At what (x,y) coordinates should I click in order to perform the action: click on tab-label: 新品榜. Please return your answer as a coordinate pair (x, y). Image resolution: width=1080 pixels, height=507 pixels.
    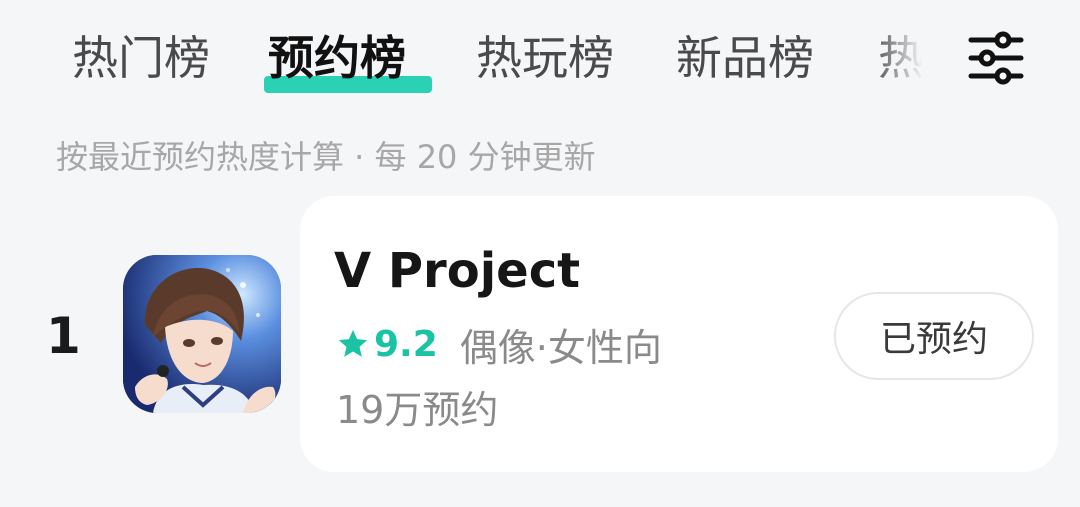
    Looking at the image, I should click on (745, 58).